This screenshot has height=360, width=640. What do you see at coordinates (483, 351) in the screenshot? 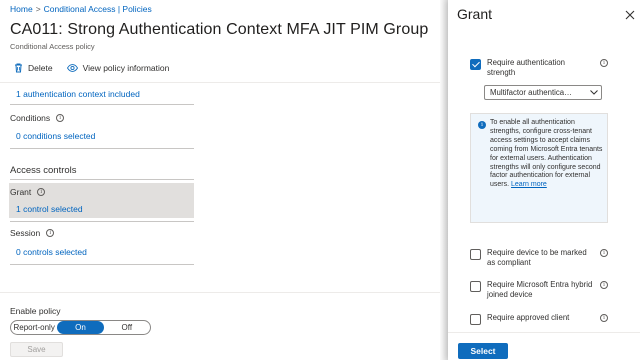
I see `select-button: Select` at bounding box center [483, 351].